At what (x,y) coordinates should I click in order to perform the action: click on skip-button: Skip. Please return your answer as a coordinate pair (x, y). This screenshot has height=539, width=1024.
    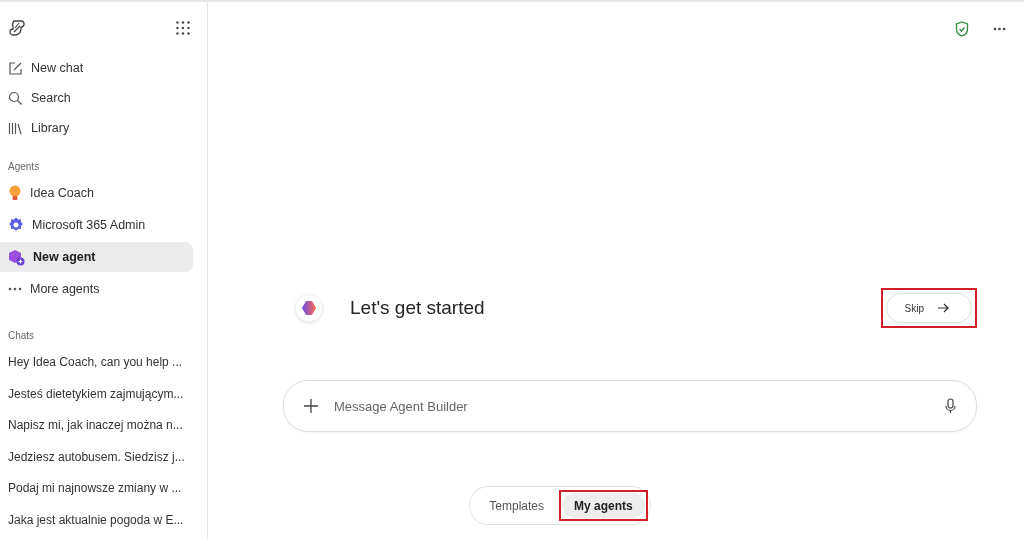
    Looking at the image, I should click on (928, 308).